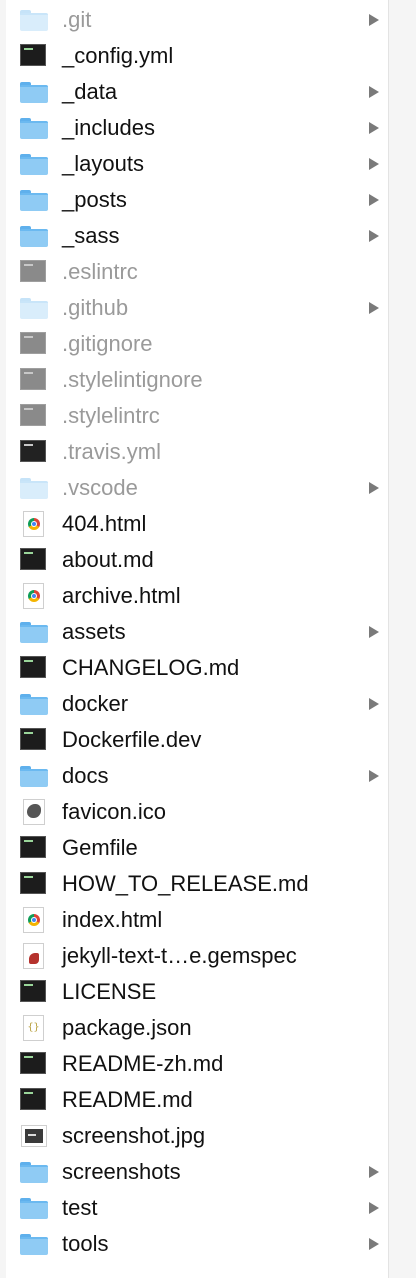  What do you see at coordinates (197, 344) in the screenshot?
I see `file-item: .gitignore` at bounding box center [197, 344].